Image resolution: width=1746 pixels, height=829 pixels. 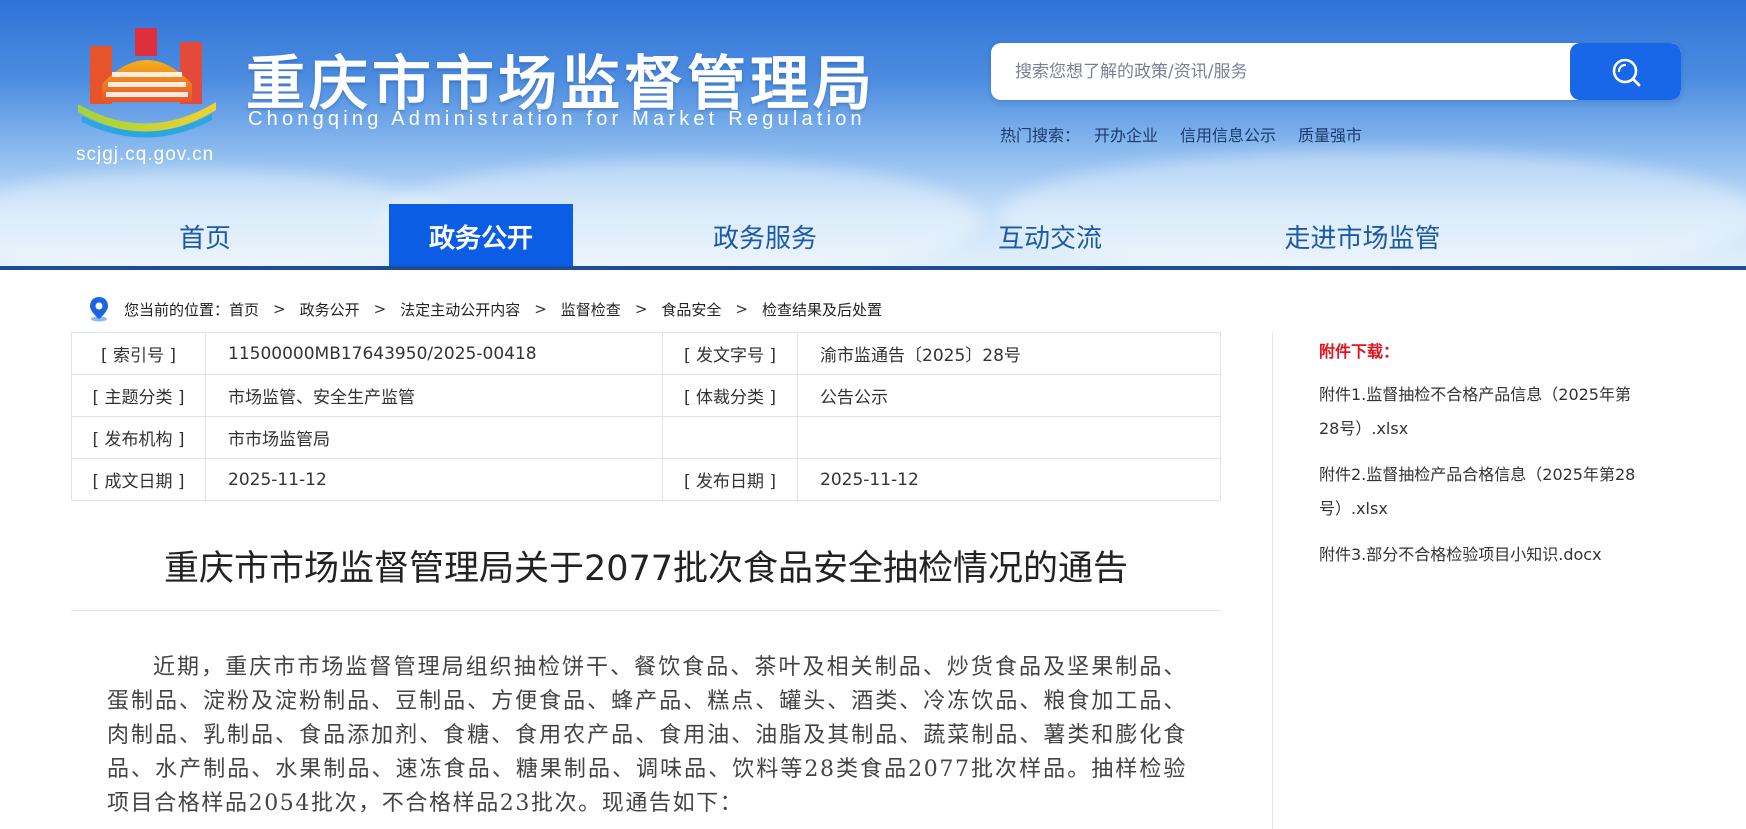 I want to click on search-box, so click(x=1336, y=71).